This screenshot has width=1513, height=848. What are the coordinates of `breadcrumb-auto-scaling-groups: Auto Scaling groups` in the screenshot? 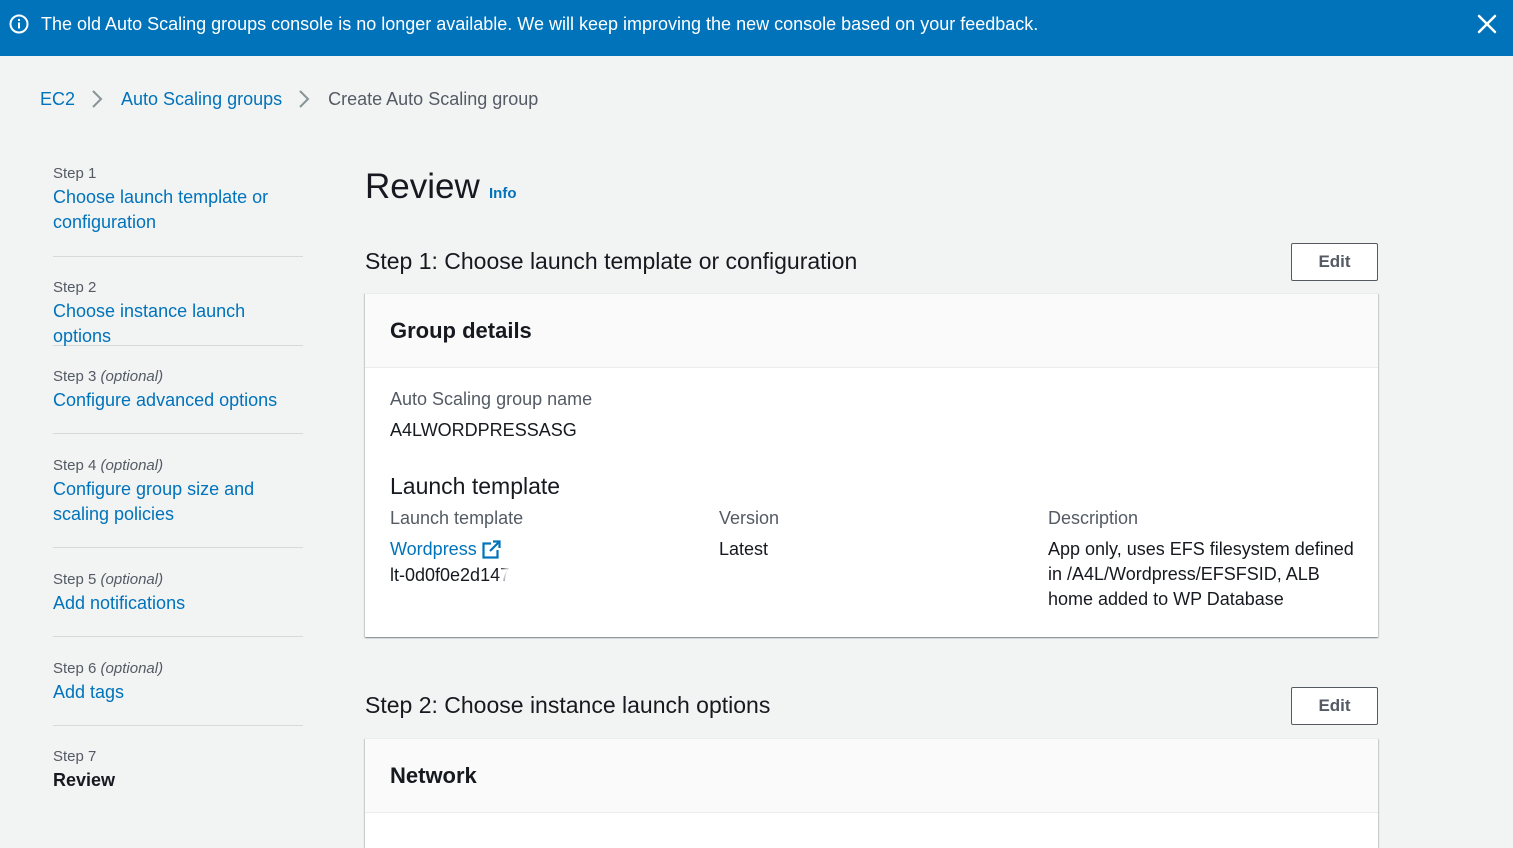 It's located at (201, 99).